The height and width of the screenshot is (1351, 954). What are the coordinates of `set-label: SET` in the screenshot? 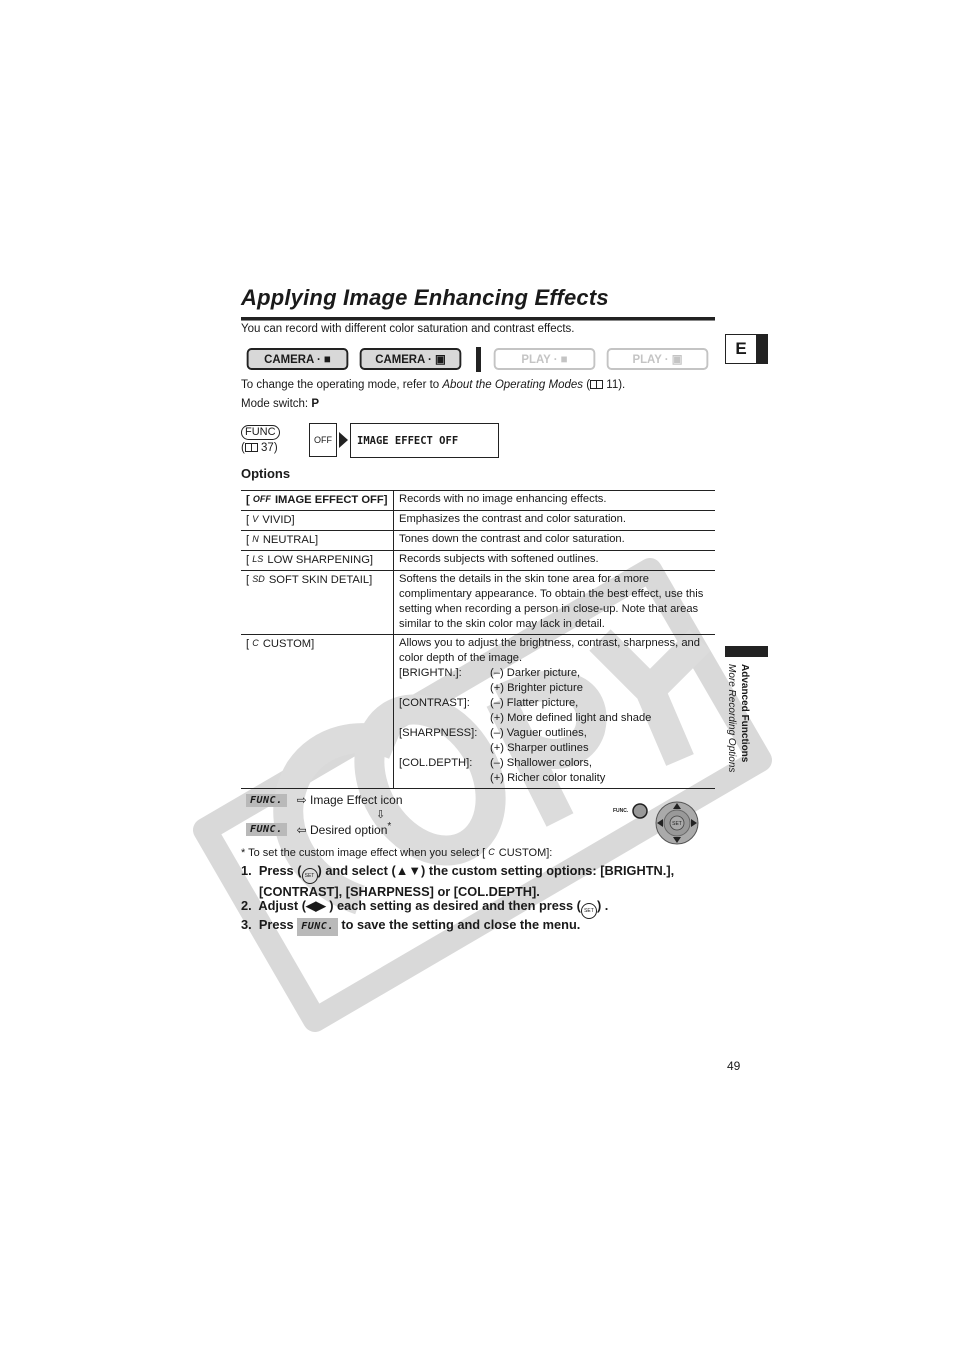 It's located at (677, 824).